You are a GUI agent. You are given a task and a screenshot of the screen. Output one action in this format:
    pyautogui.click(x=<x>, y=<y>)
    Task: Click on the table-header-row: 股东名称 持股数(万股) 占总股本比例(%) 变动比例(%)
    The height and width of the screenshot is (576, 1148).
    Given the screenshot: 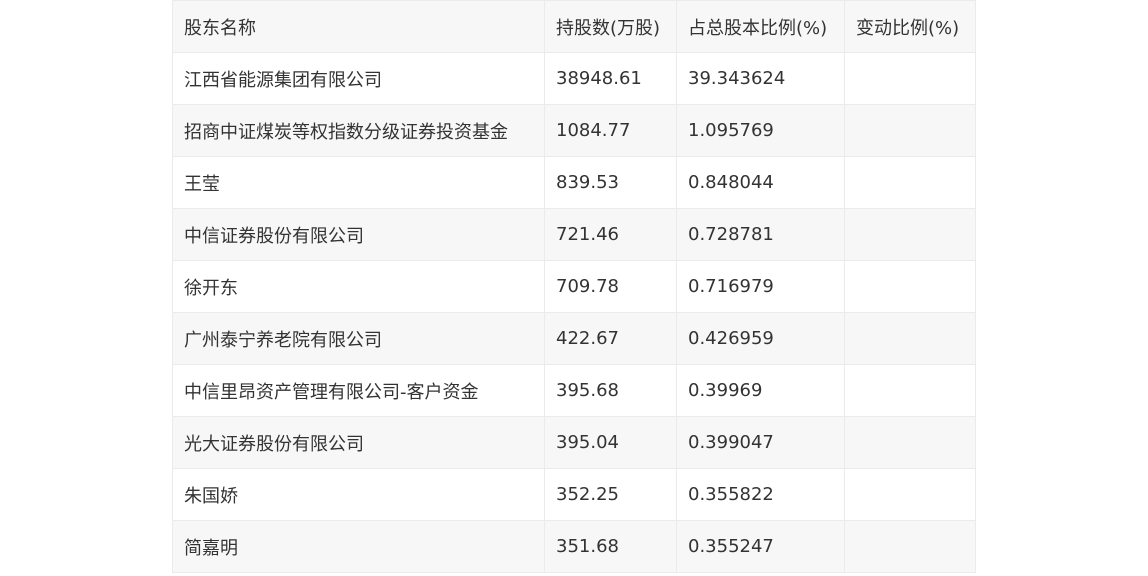 What is the action you would take?
    pyautogui.click(x=574, y=26)
    